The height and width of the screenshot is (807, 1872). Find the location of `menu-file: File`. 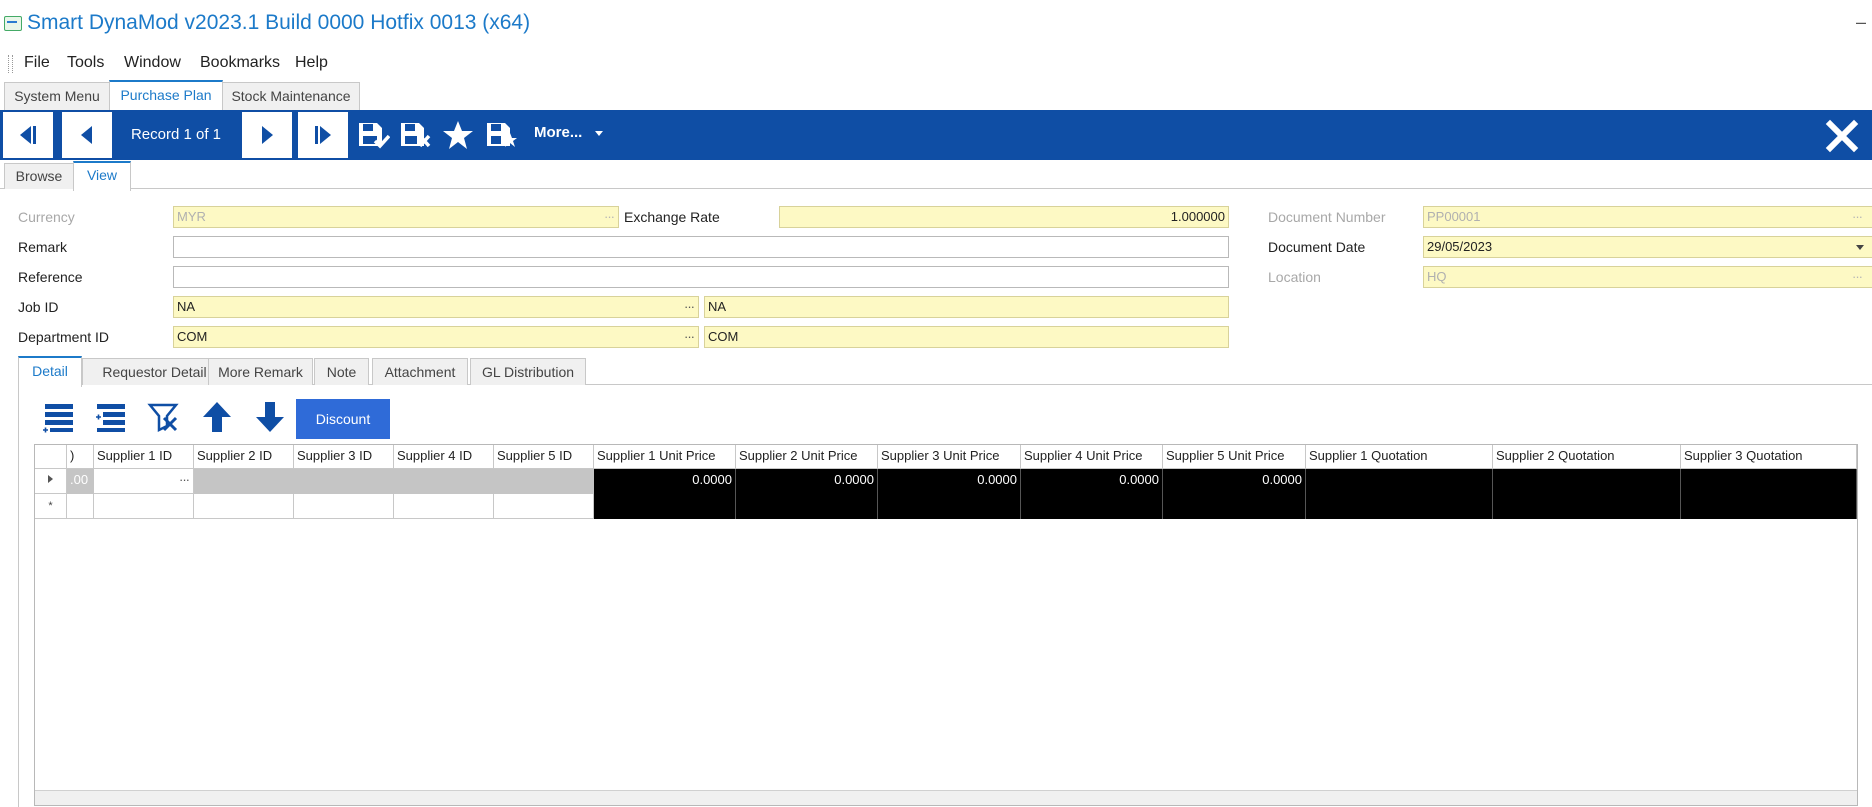

menu-file: File is located at coordinates (37, 63).